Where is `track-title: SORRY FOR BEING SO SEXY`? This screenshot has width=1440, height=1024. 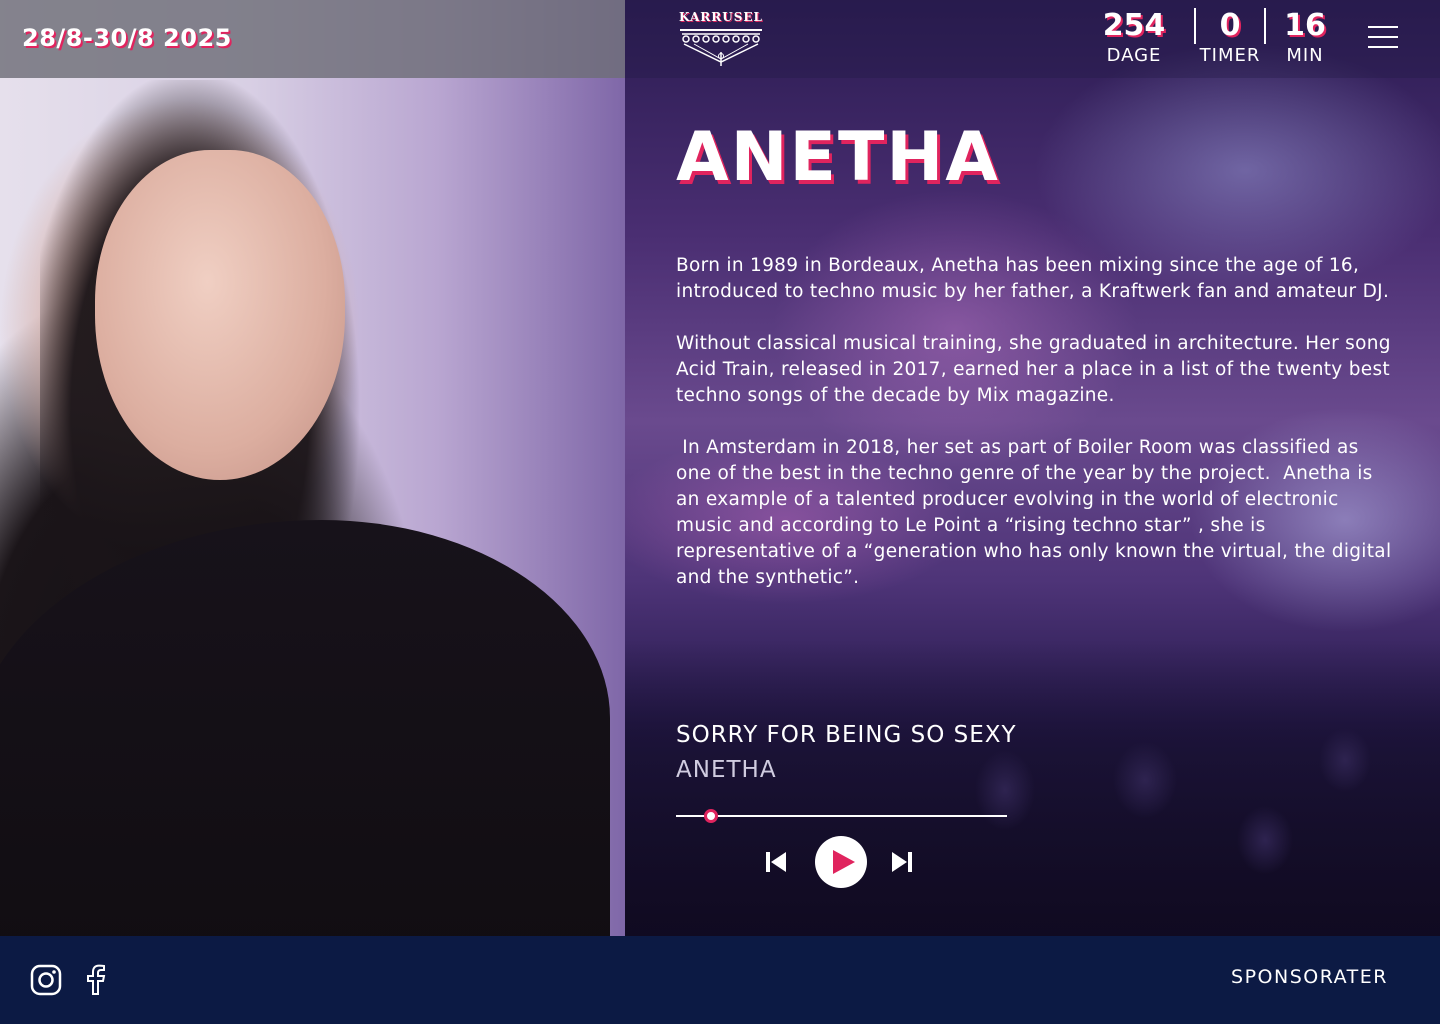
track-title: SORRY FOR BEING SO SEXY is located at coordinates (846, 735).